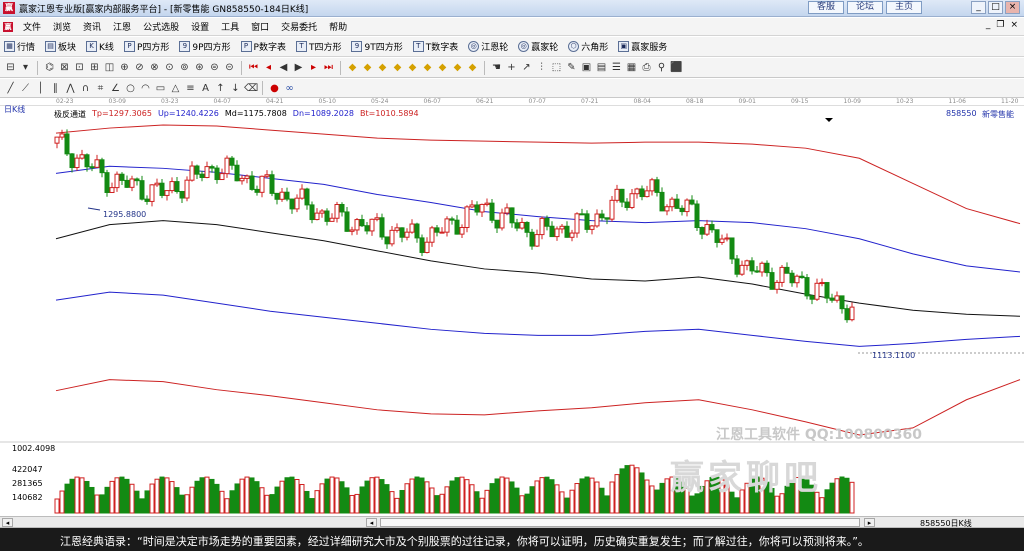 Image resolution: width=1024 pixels, height=551 pixels. I want to click on chart-scrollbar: ◂ ◂ ▸ 858550日K线, so click(512, 522).